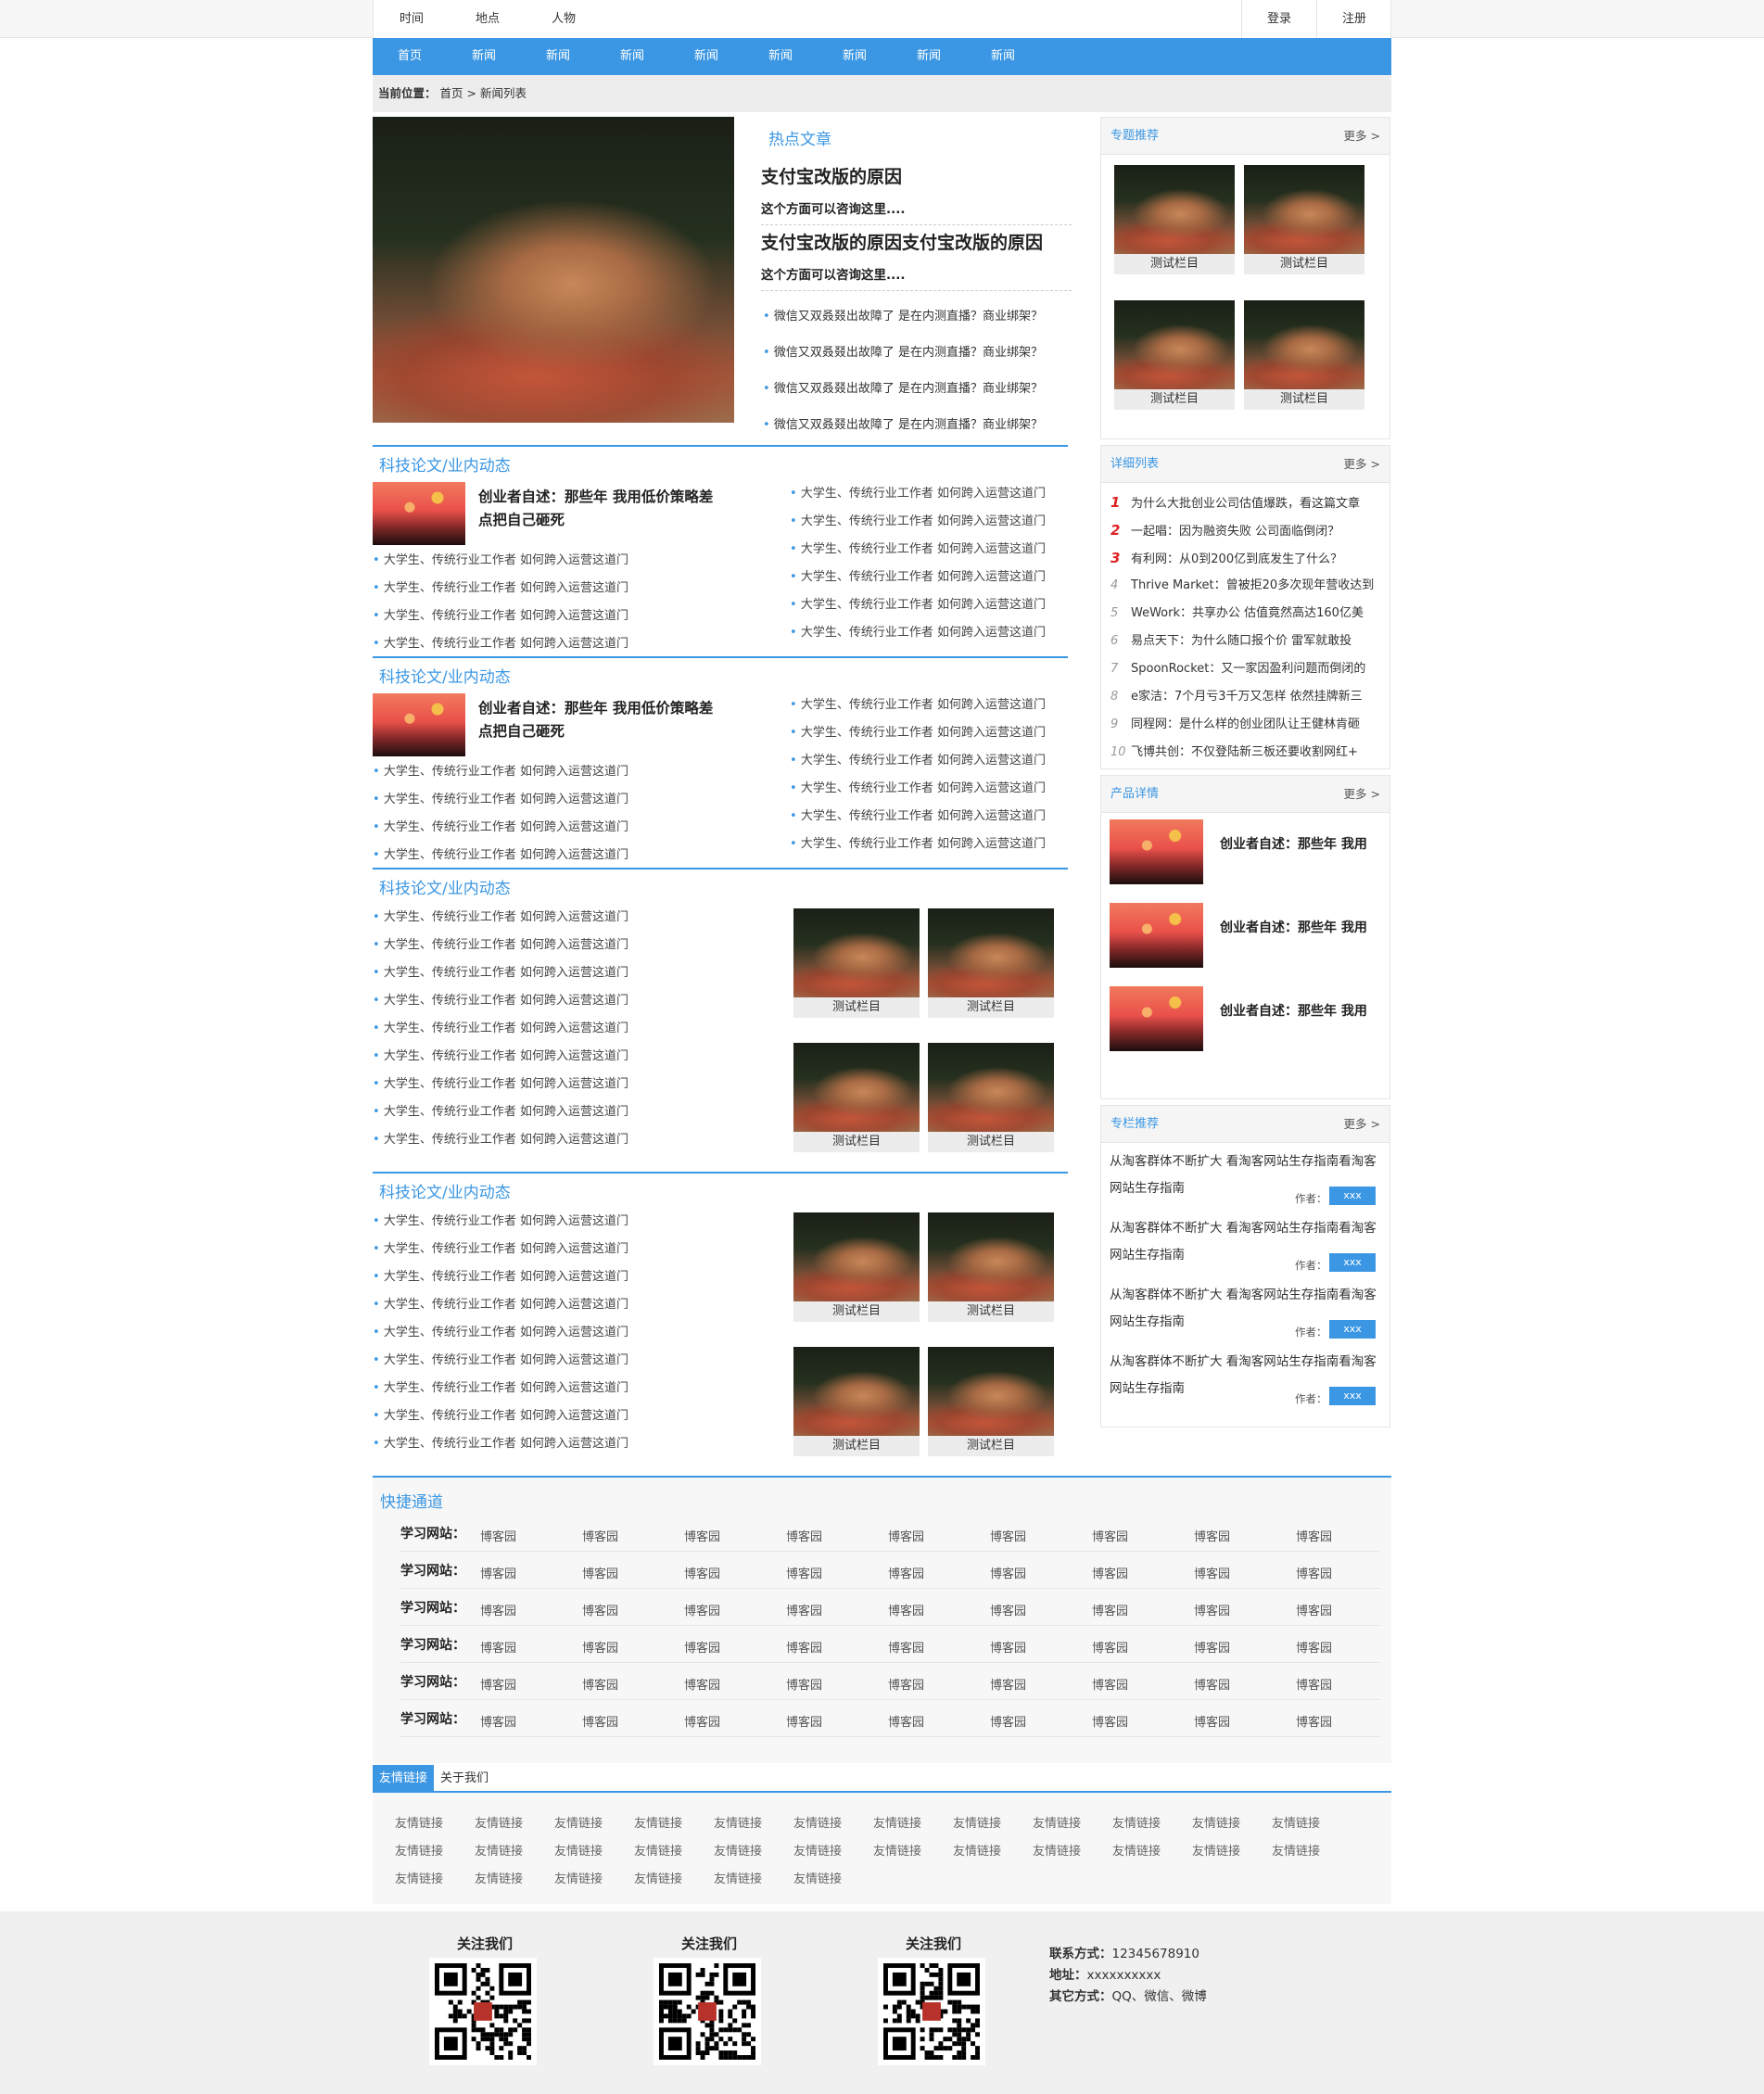 The image size is (1764, 2094). Describe the element at coordinates (1247, 530) in the screenshot. I see `list-item: 2 一起唱：因为融资失败 公司面临倒闭？` at that location.